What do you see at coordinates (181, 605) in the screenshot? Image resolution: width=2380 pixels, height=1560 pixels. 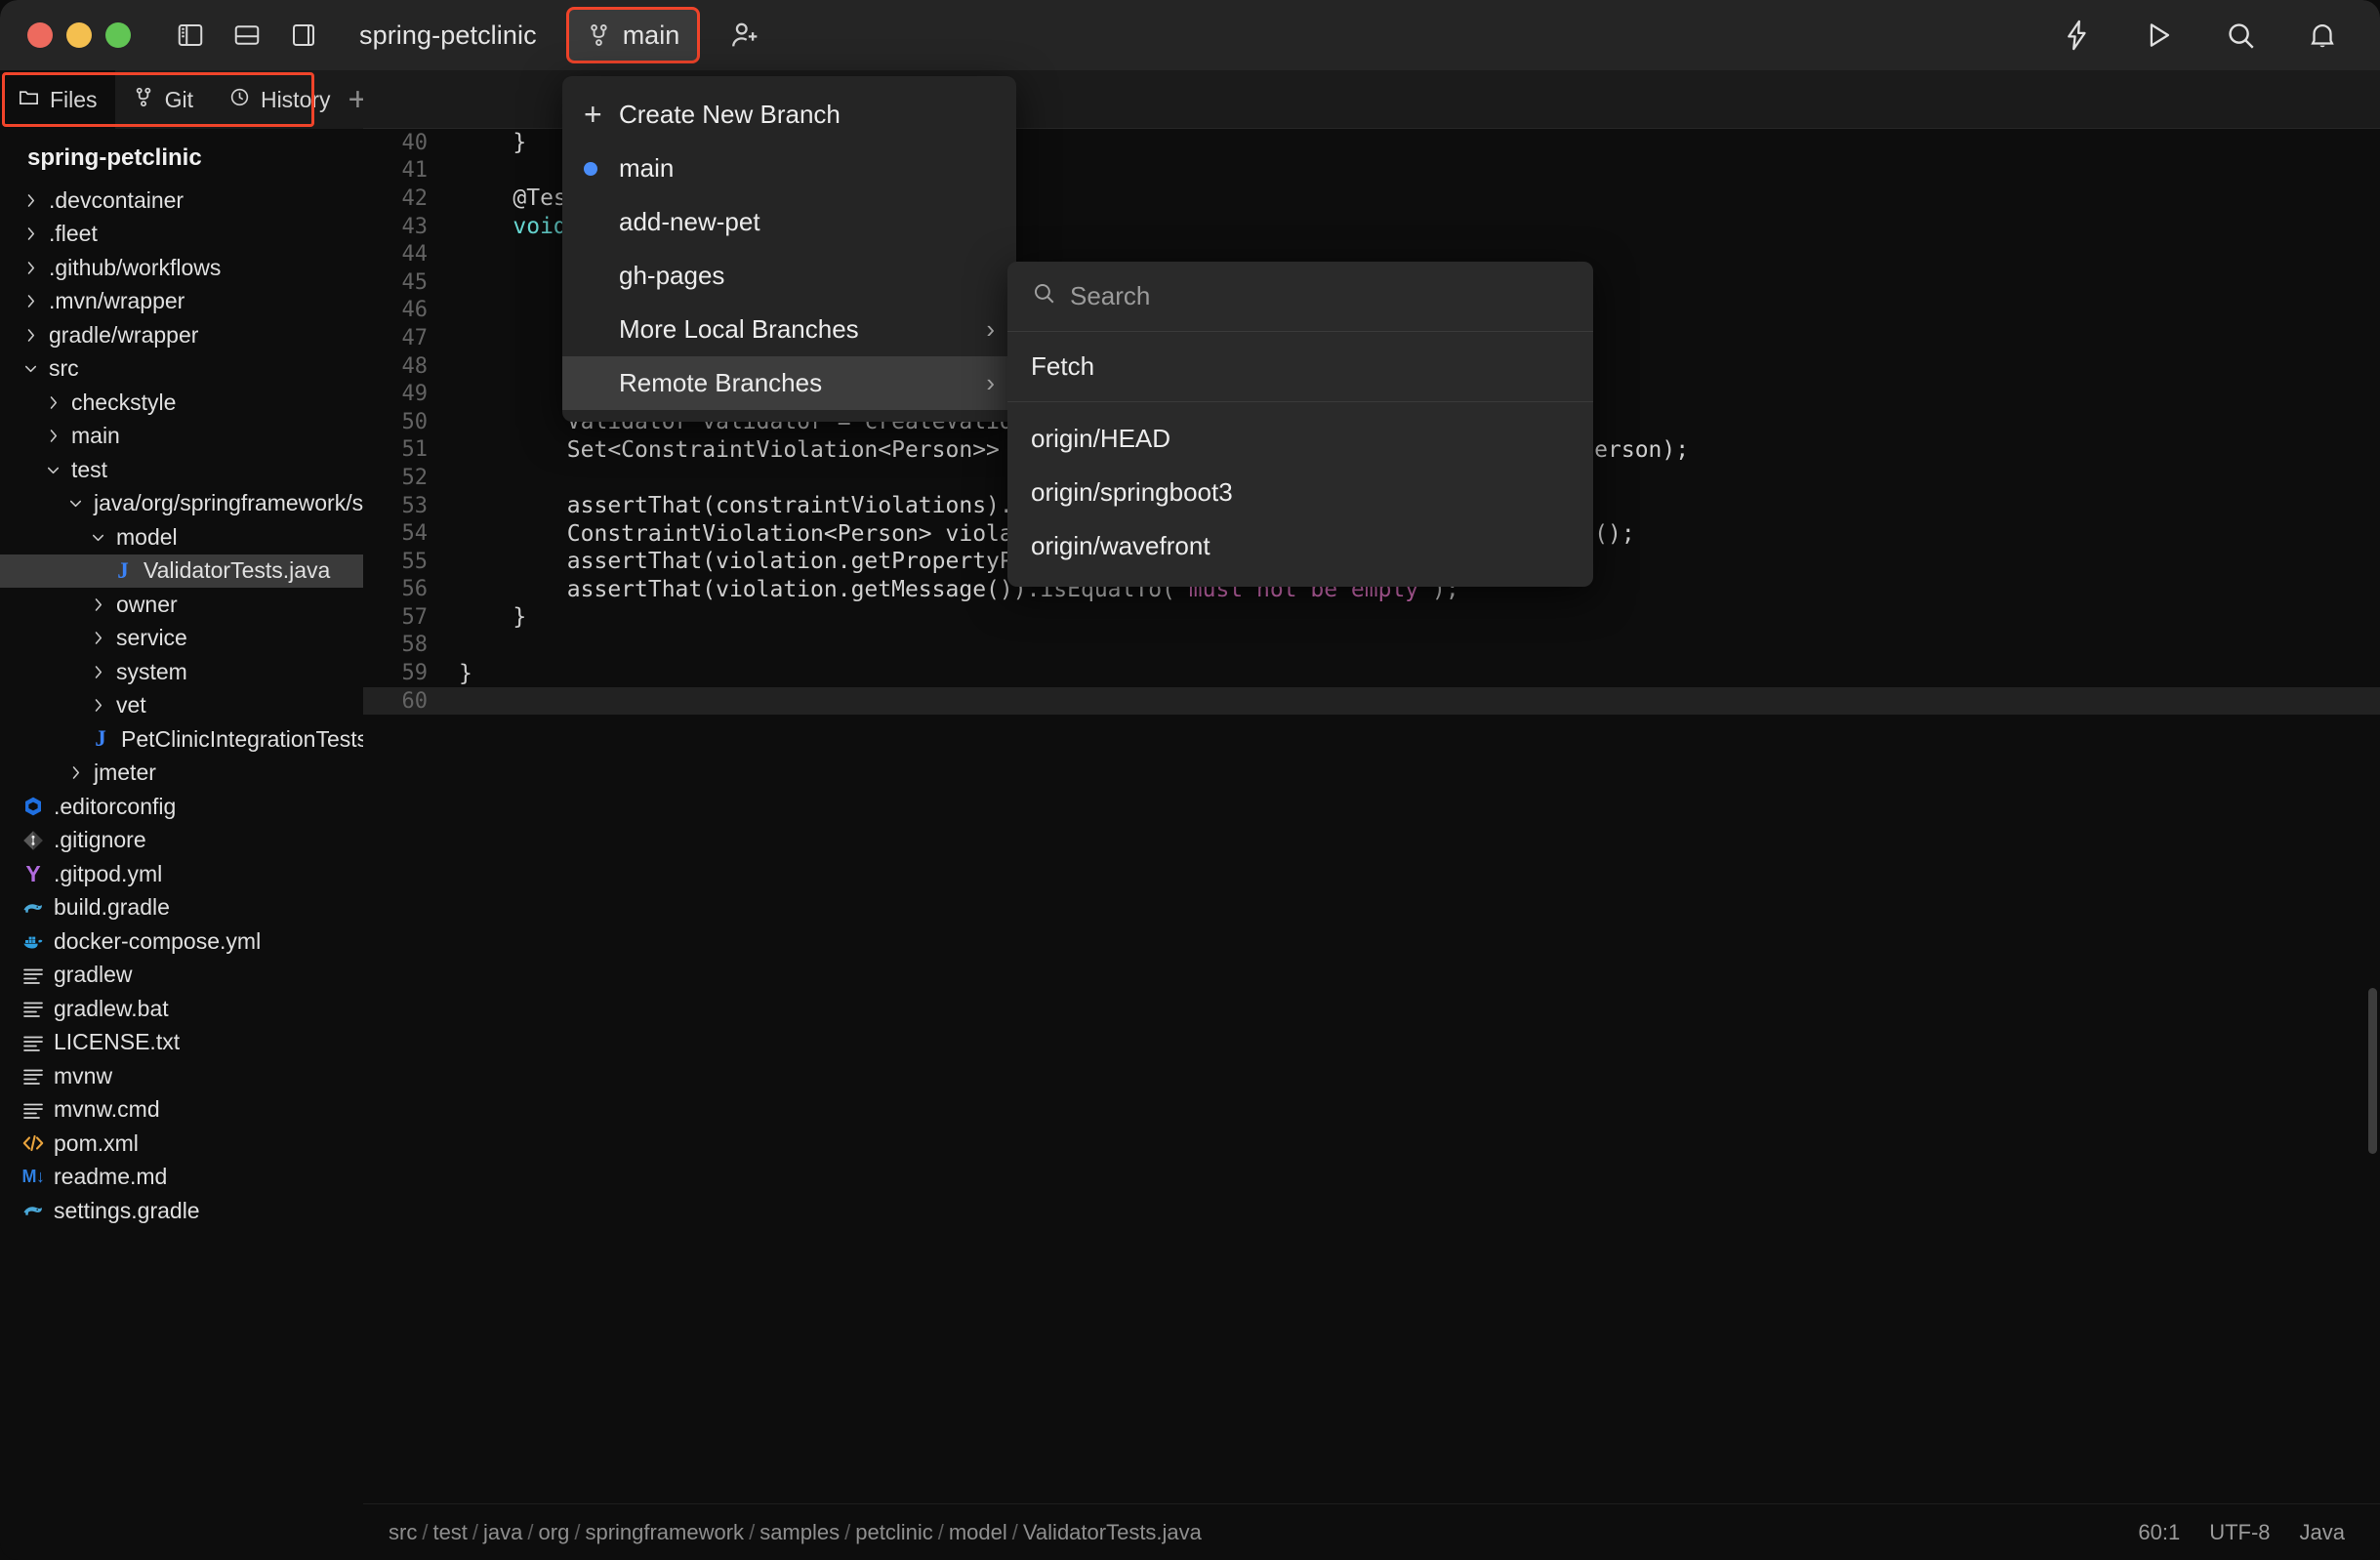 I see `tree-folder-item: owner` at bounding box center [181, 605].